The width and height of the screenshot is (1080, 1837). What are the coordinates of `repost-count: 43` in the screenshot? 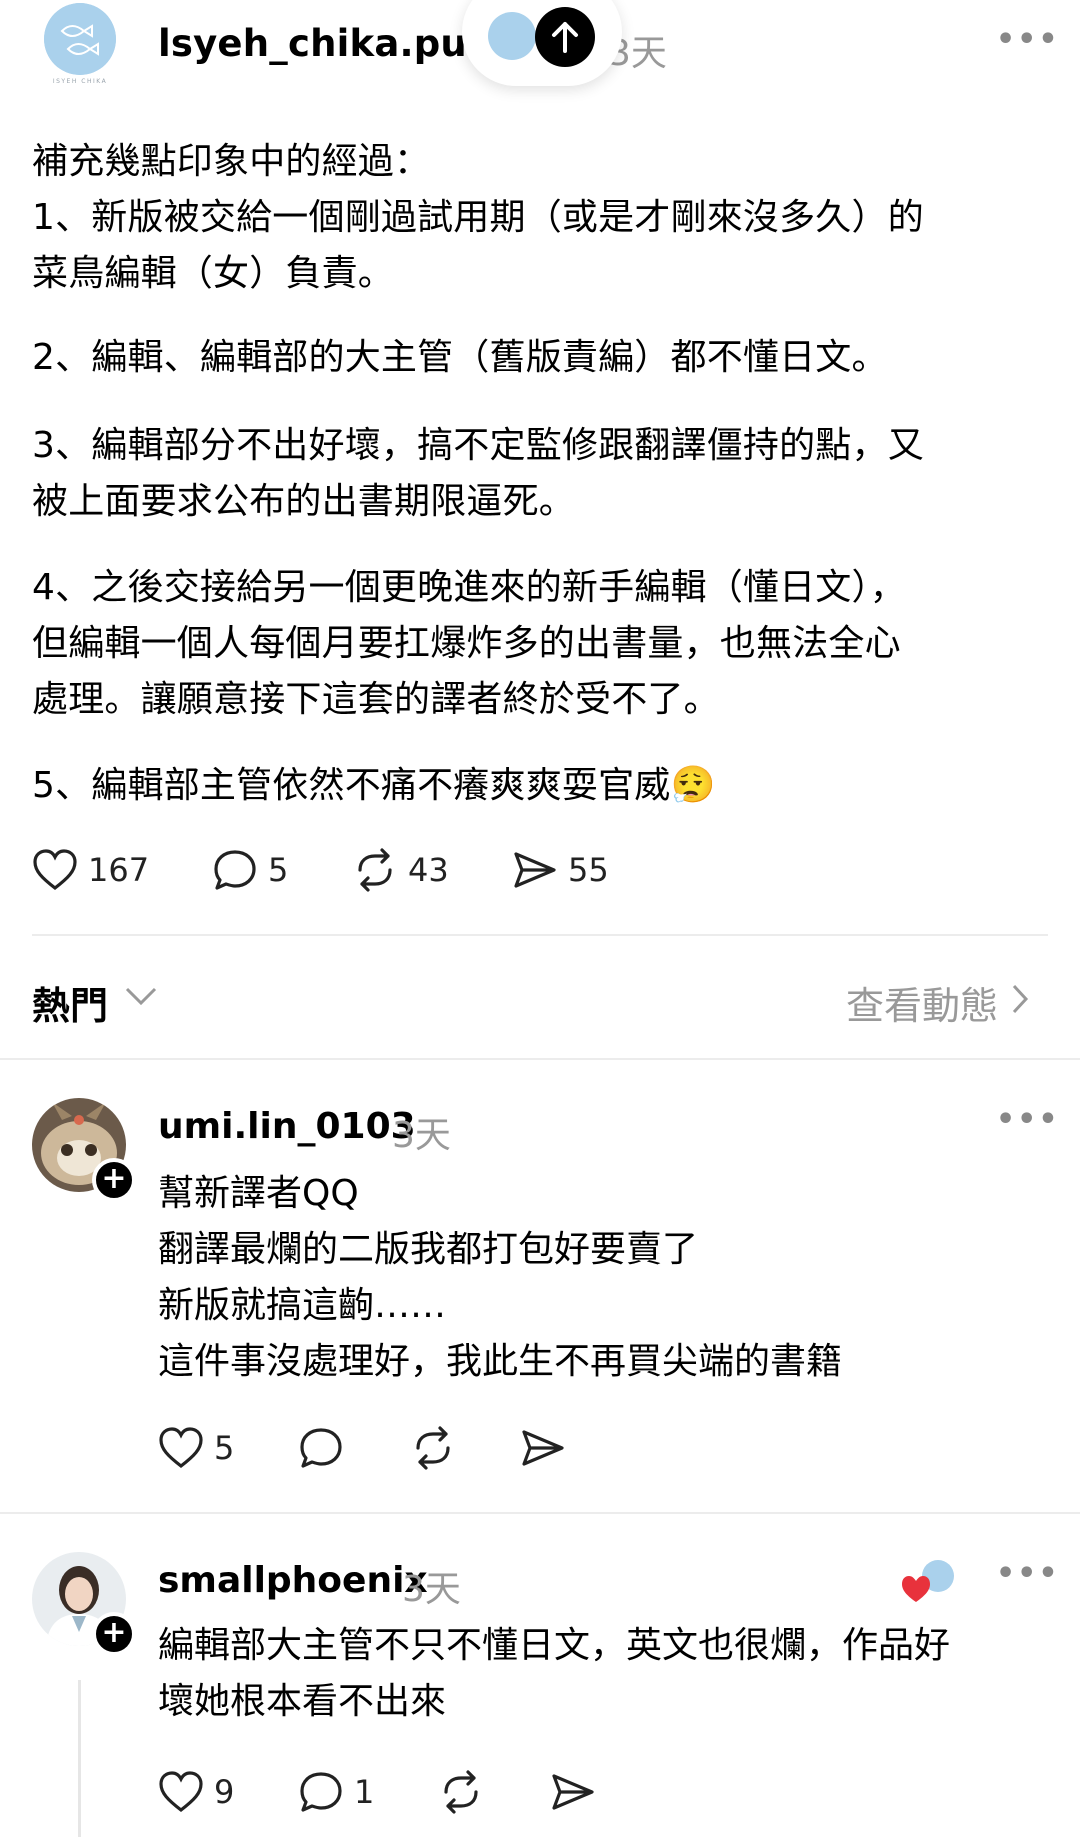 It's located at (428, 870).